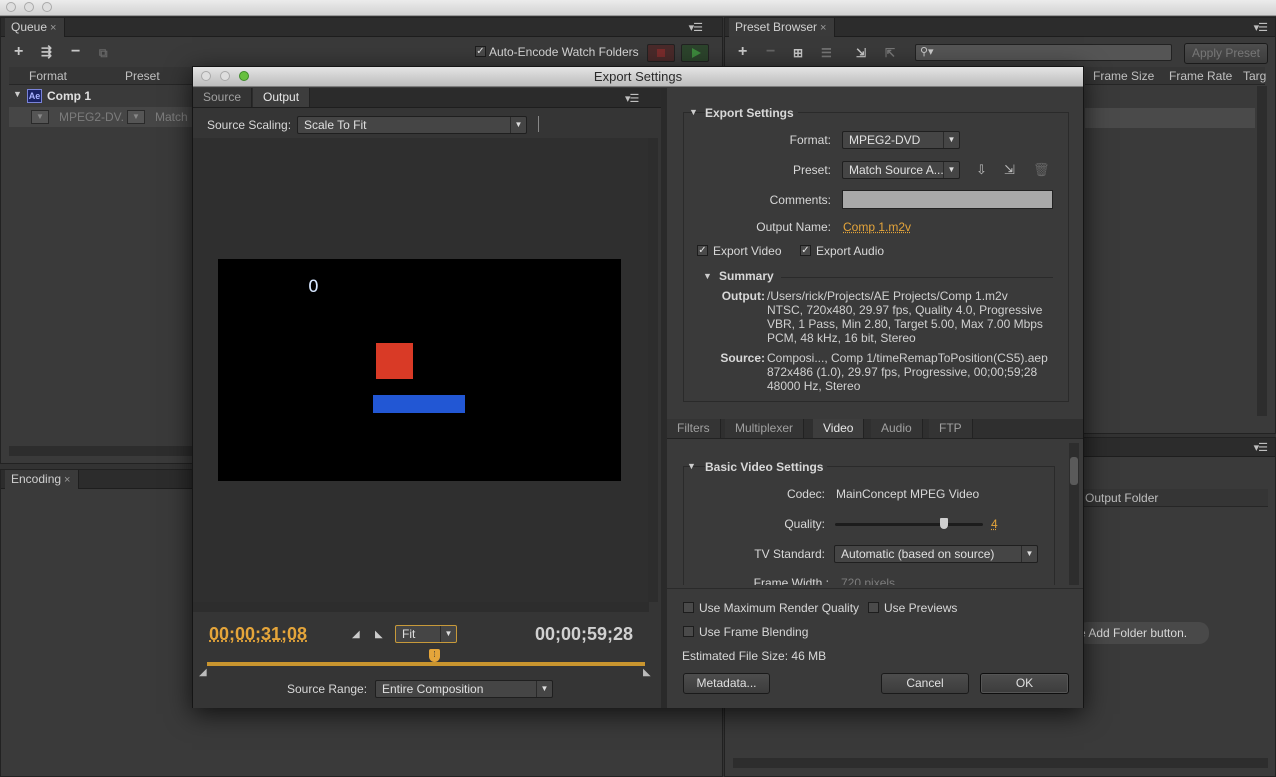  What do you see at coordinates (426, 634) in the screenshot?
I see `zoom-dropdown: Fit ▼` at bounding box center [426, 634].